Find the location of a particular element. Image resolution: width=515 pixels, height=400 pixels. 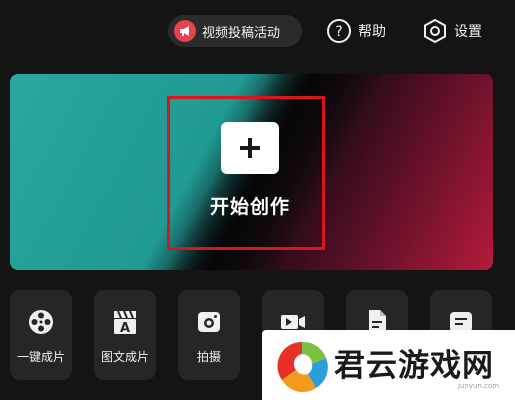

help-label: 帮助 is located at coordinates (372, 32).